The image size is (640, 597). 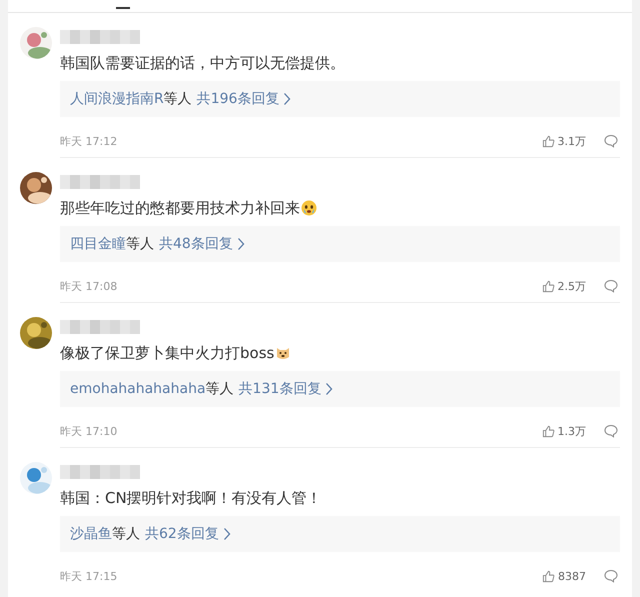 What do you see at coordinates (167, 353) in the screenshot?
I see `comment-text: 像极了保卫萝卜集中火力打boss` at bounding box center [167, 353].